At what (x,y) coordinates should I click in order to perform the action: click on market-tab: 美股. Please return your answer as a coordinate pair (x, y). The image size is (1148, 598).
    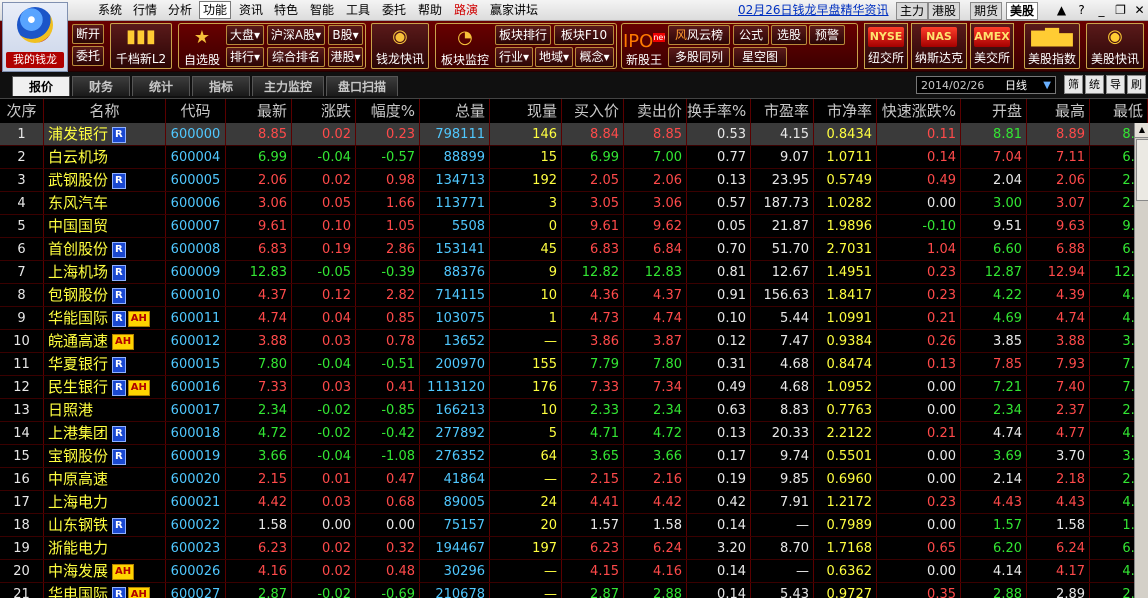
    Looking at the image, I should click on (1022, 11).